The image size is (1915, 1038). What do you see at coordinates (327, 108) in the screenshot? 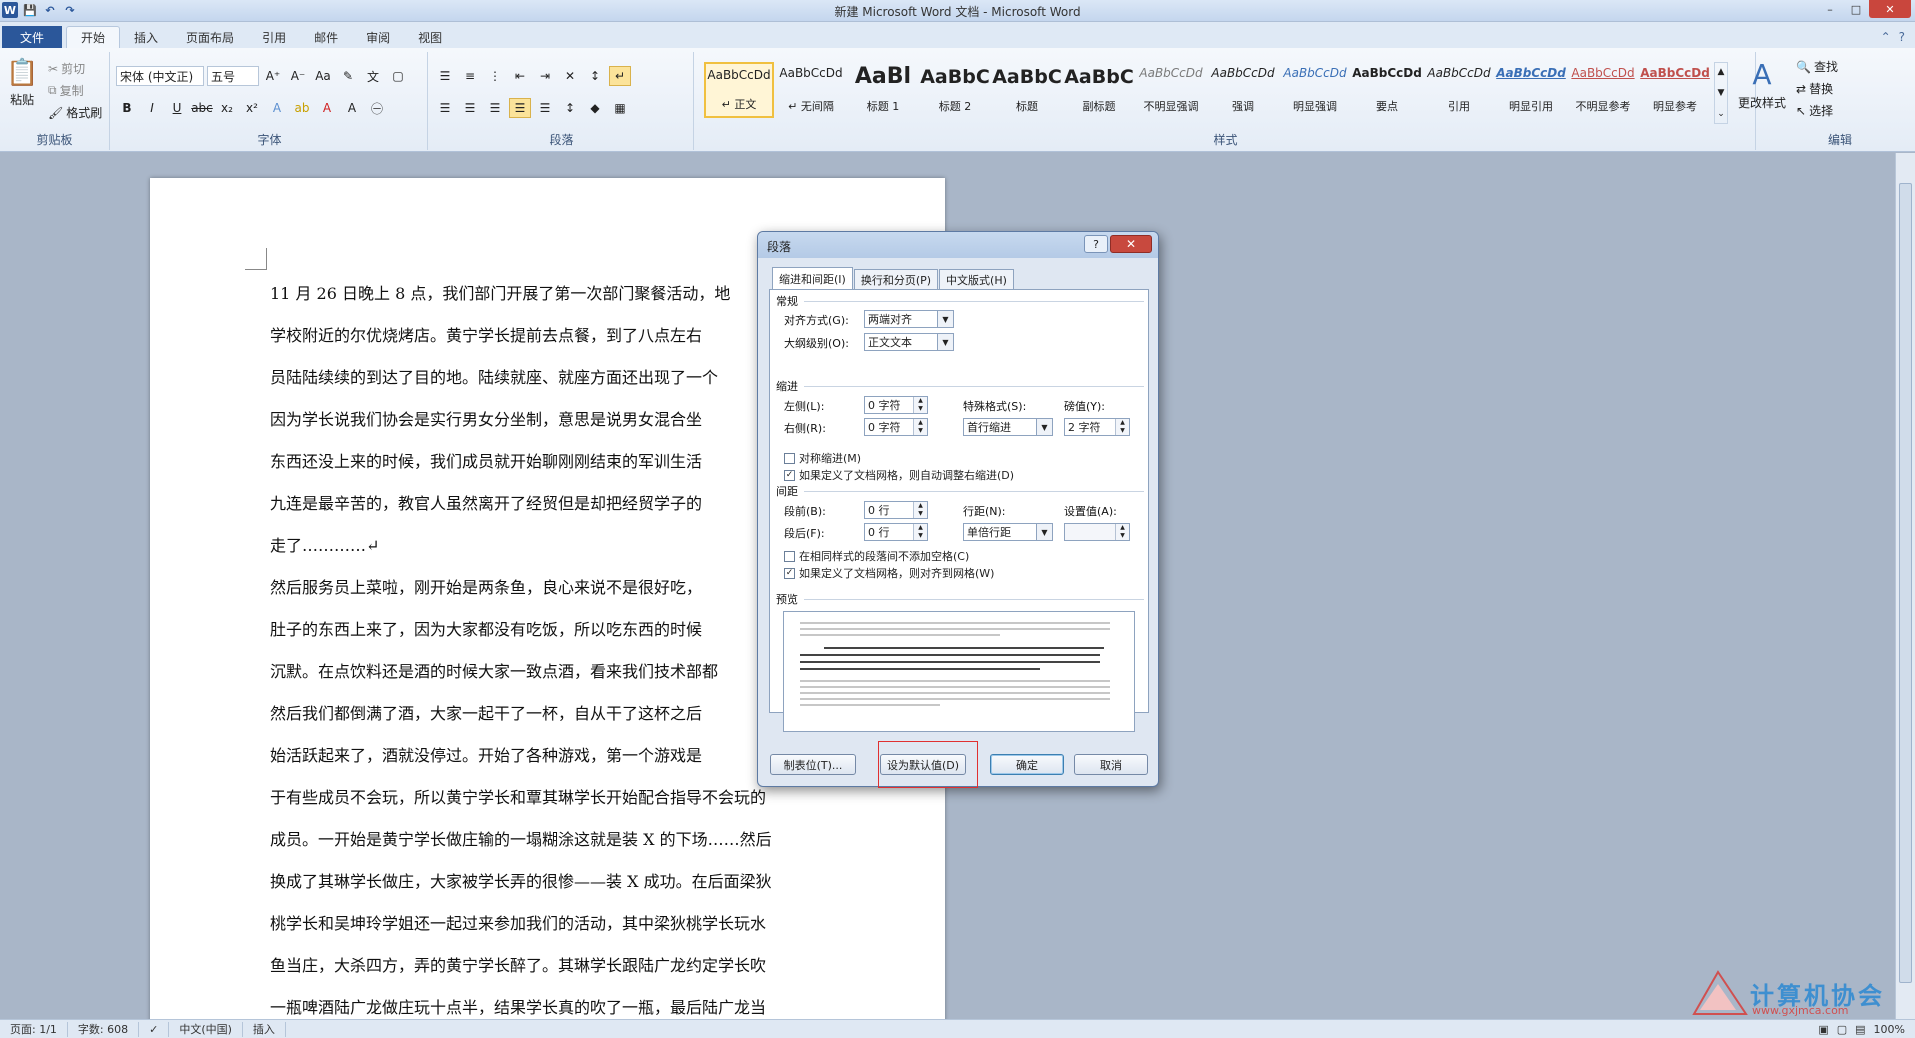
I see `font-color-icon: A` at bounding box center [327, 108].